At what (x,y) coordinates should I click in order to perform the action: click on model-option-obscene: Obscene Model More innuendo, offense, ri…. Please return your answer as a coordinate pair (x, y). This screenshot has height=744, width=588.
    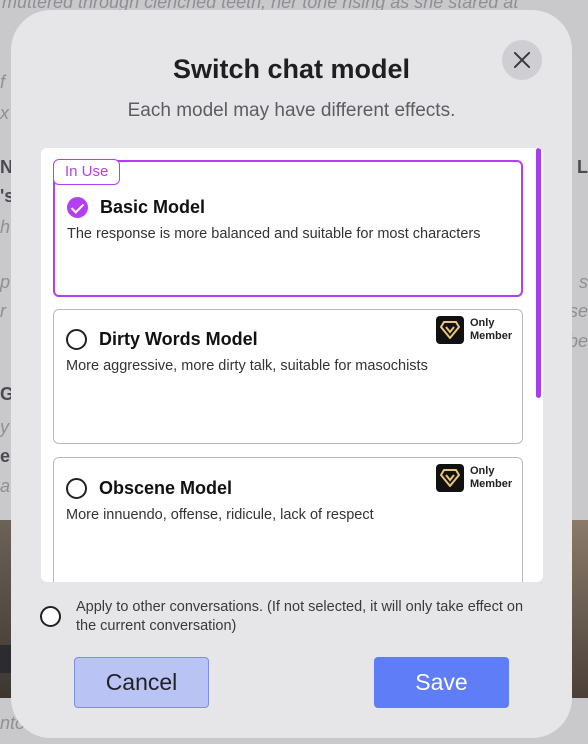
    Looking at the image, I should click on (288, 519).